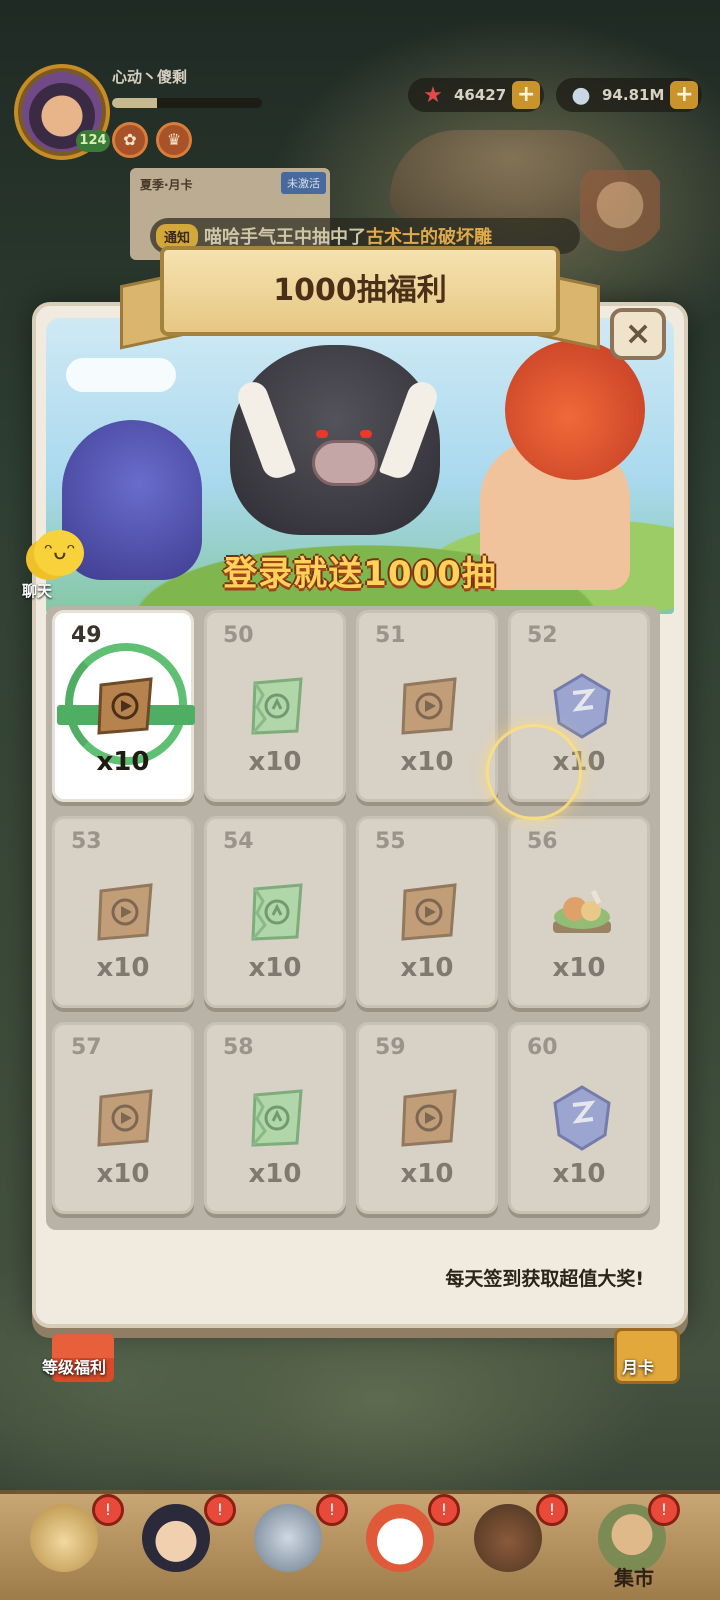  Describe the element at coordinates (544, 1279) in the screenshot. I see `dialog-footer-text: 每天签到获取超值大奖!` at that location.